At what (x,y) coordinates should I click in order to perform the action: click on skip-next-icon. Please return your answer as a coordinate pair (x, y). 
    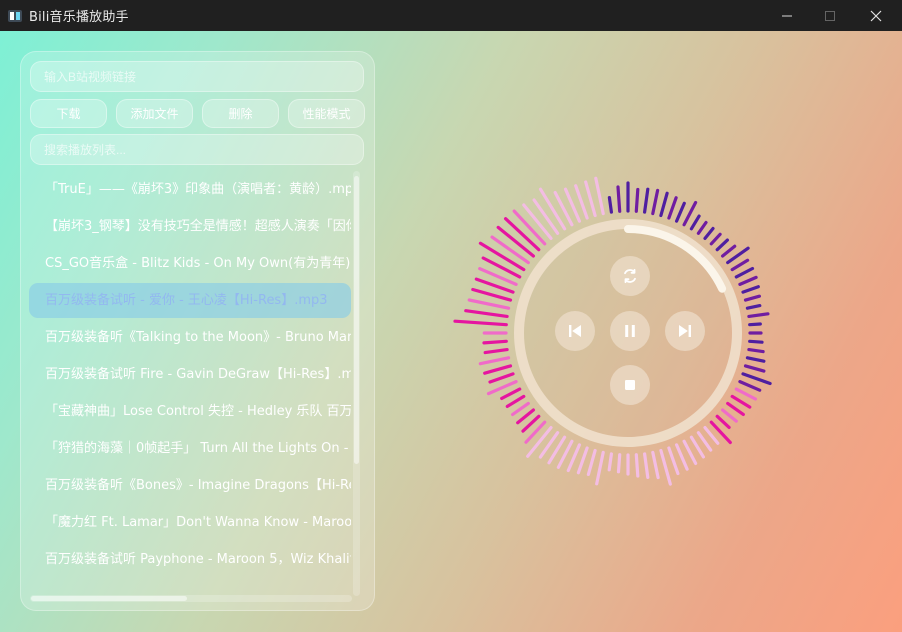
    Looking at the image, I should click on (685, 331).